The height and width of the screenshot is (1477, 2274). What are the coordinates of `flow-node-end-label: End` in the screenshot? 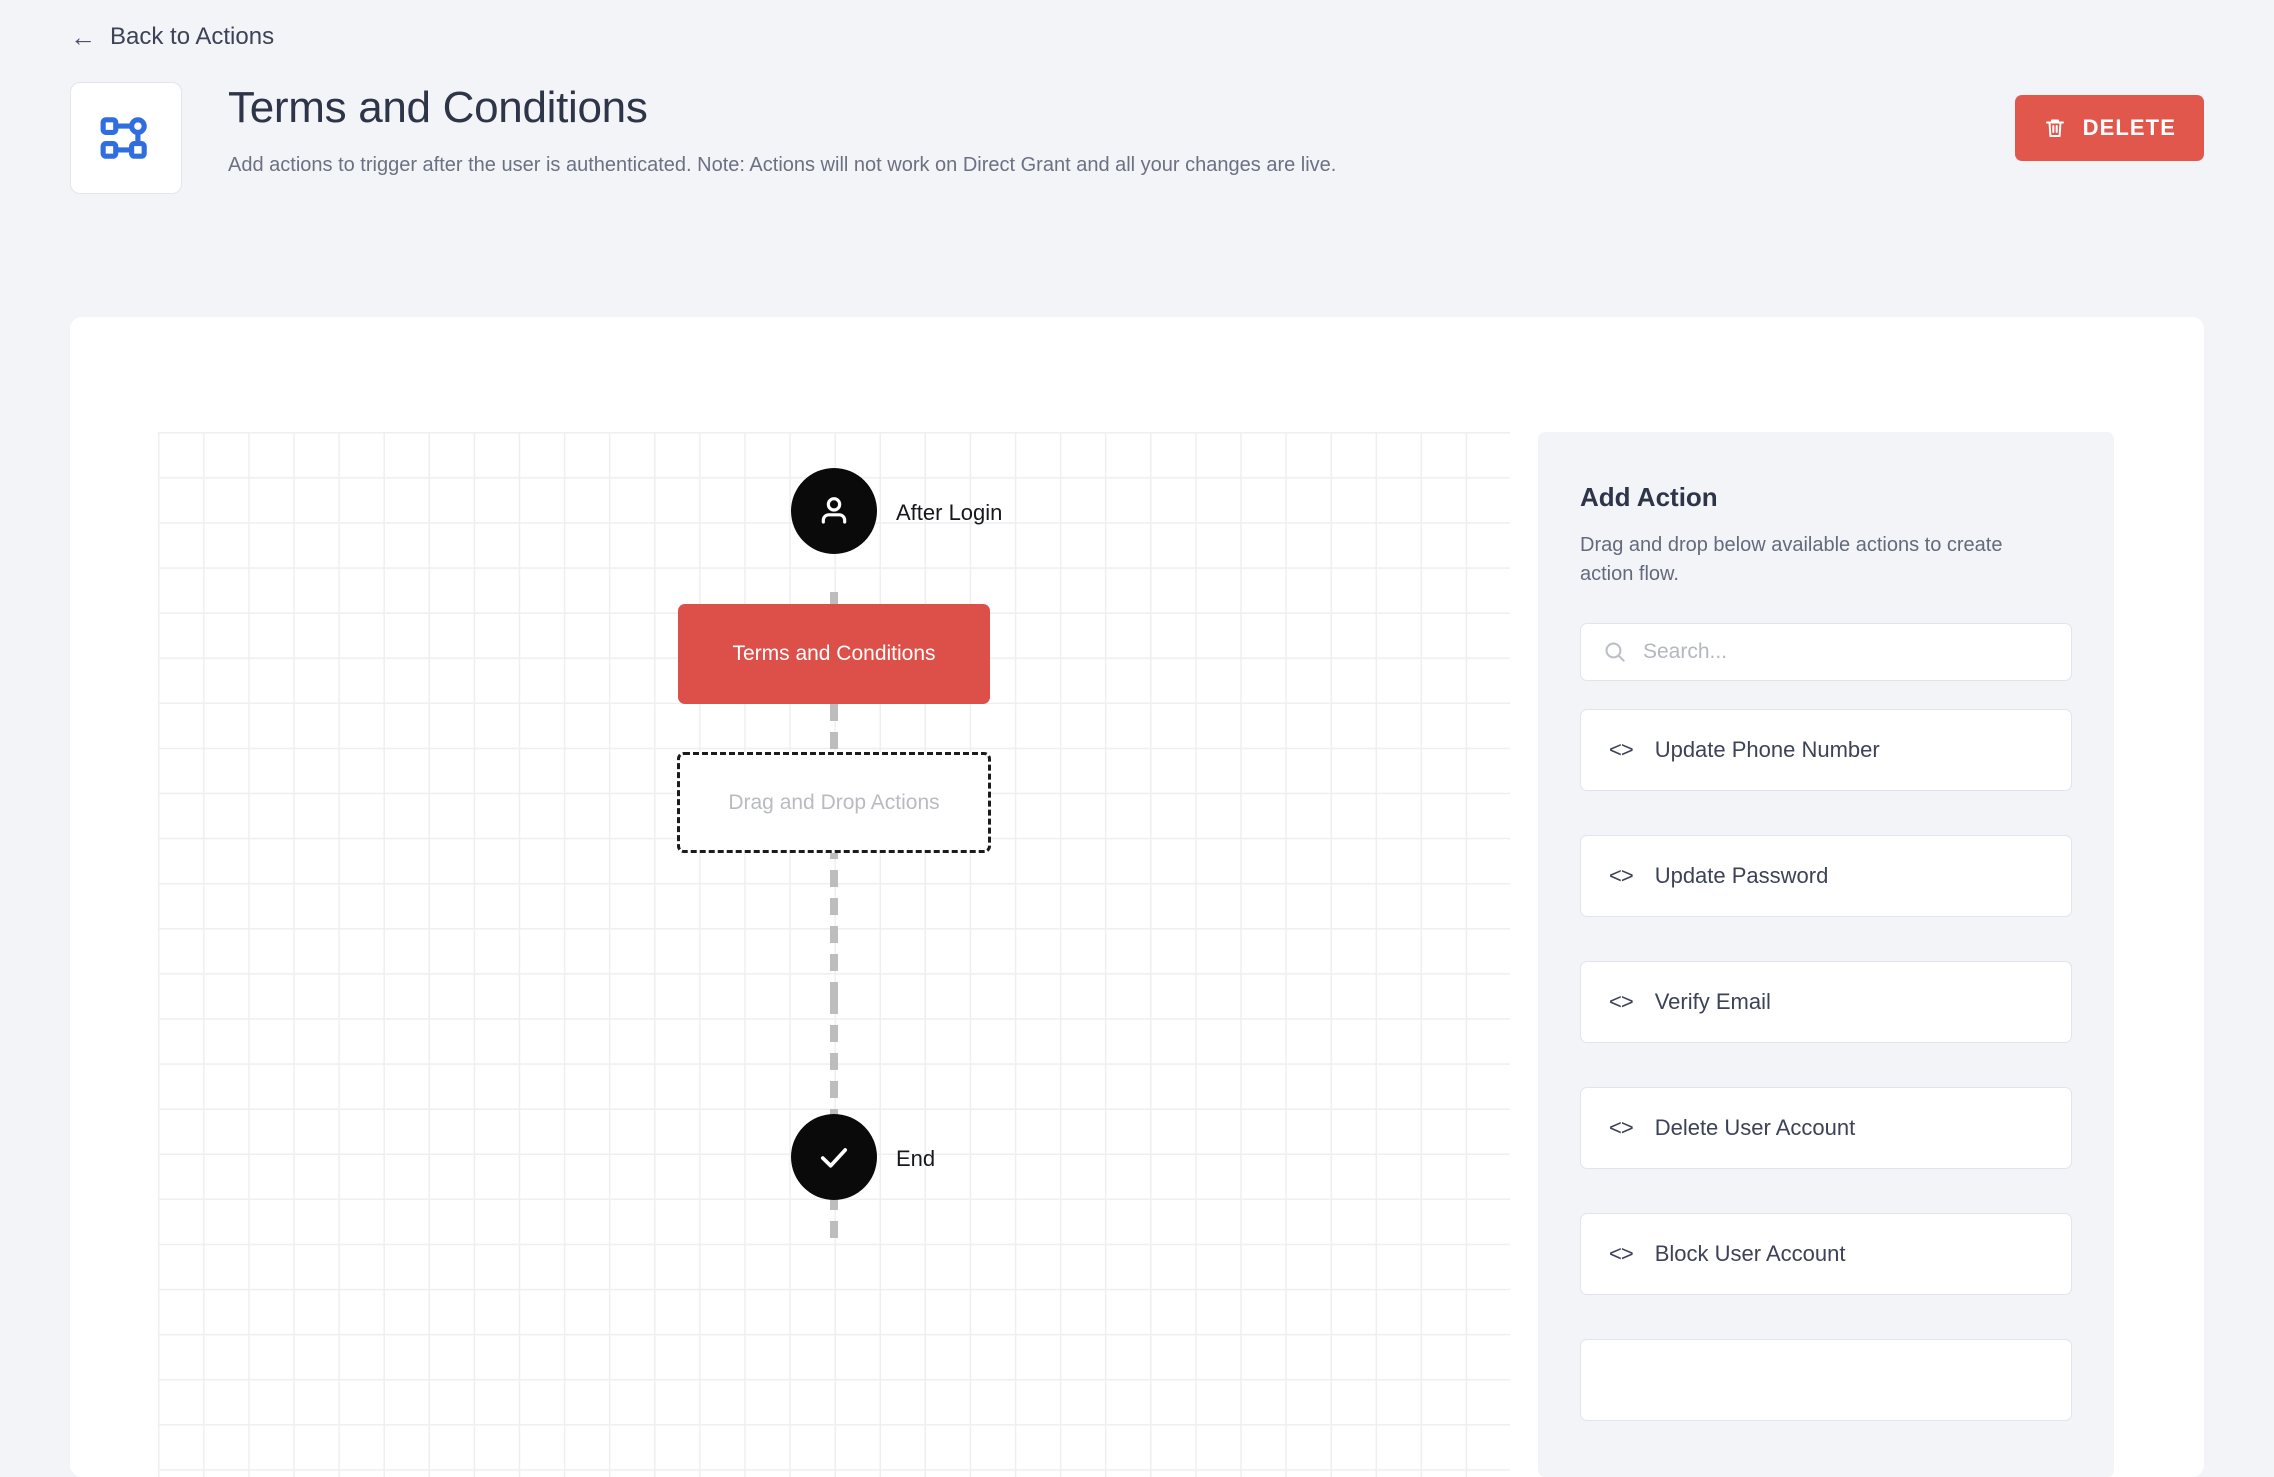 It's located at (916, 1158).